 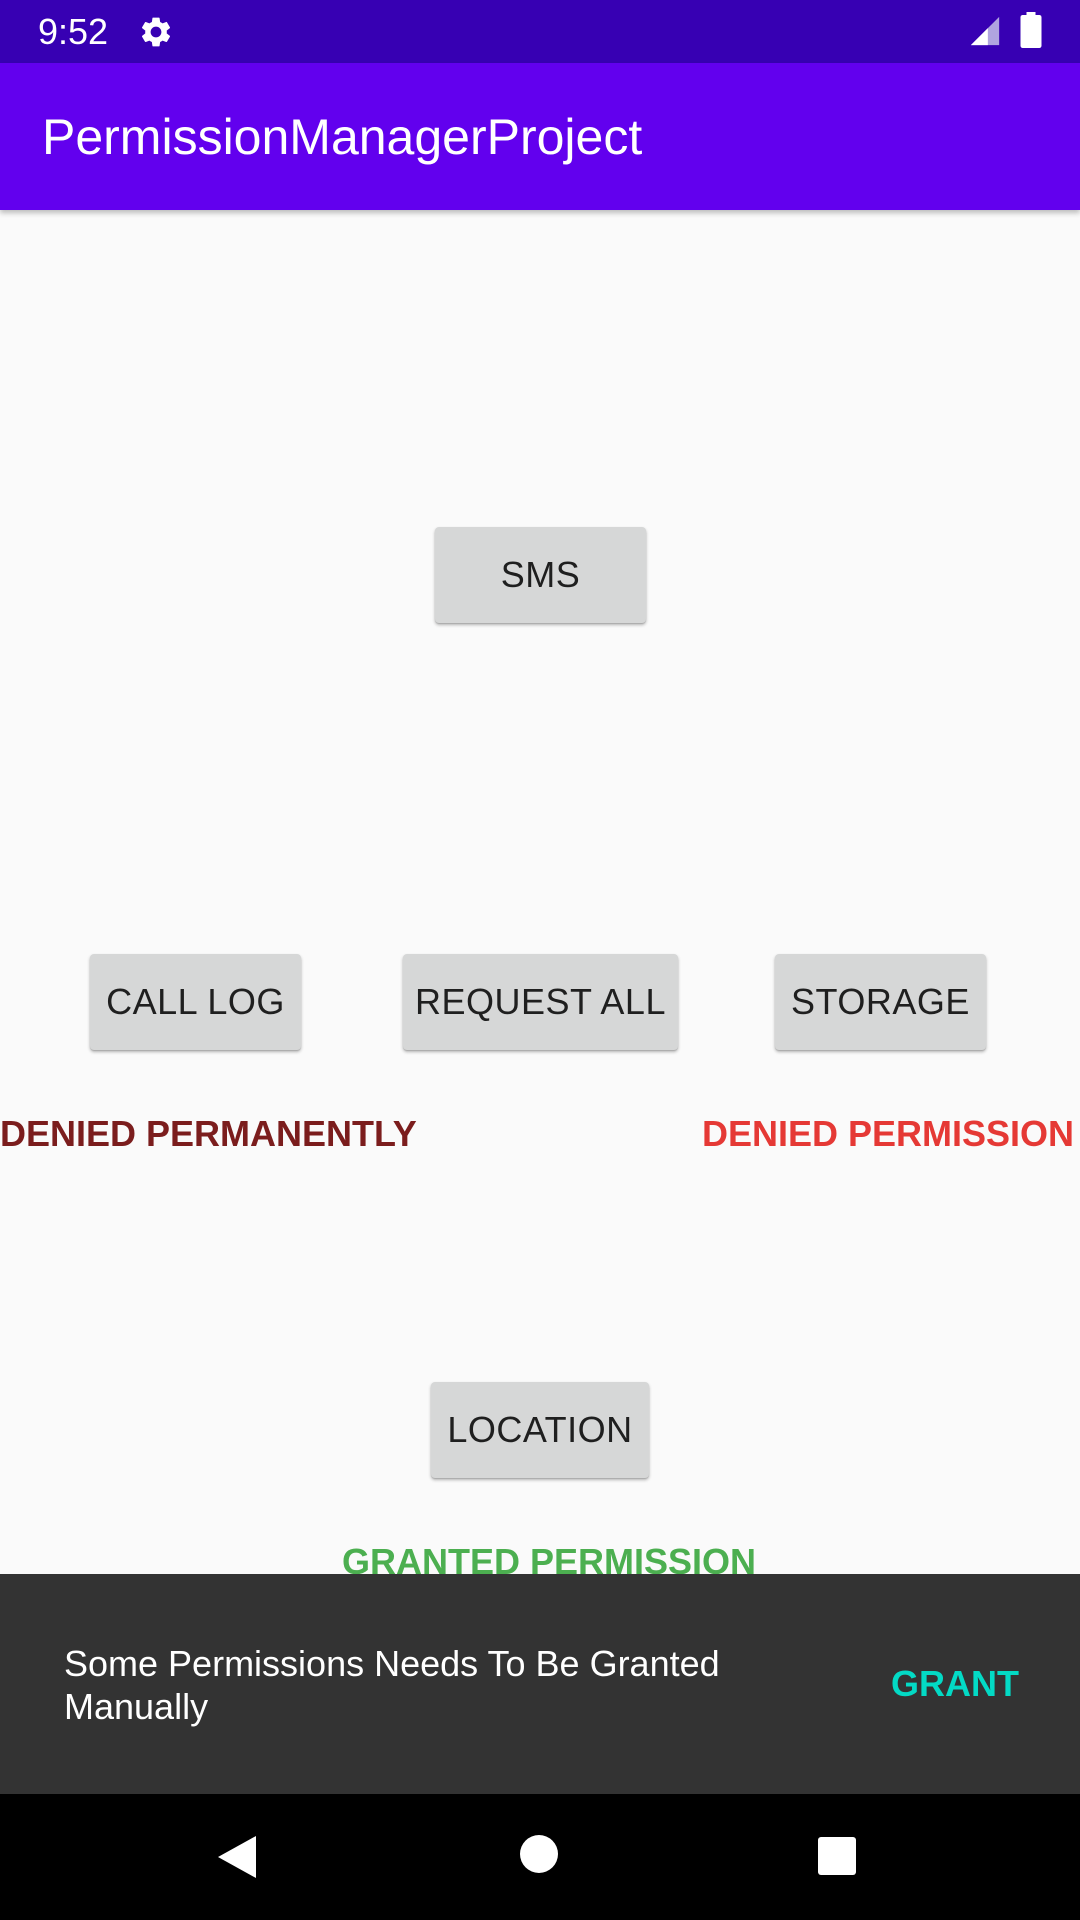 What do you see at coordinates (1031, 30) in the screenshot?
I see `battery-icon` at bounding box center [1031, 30].